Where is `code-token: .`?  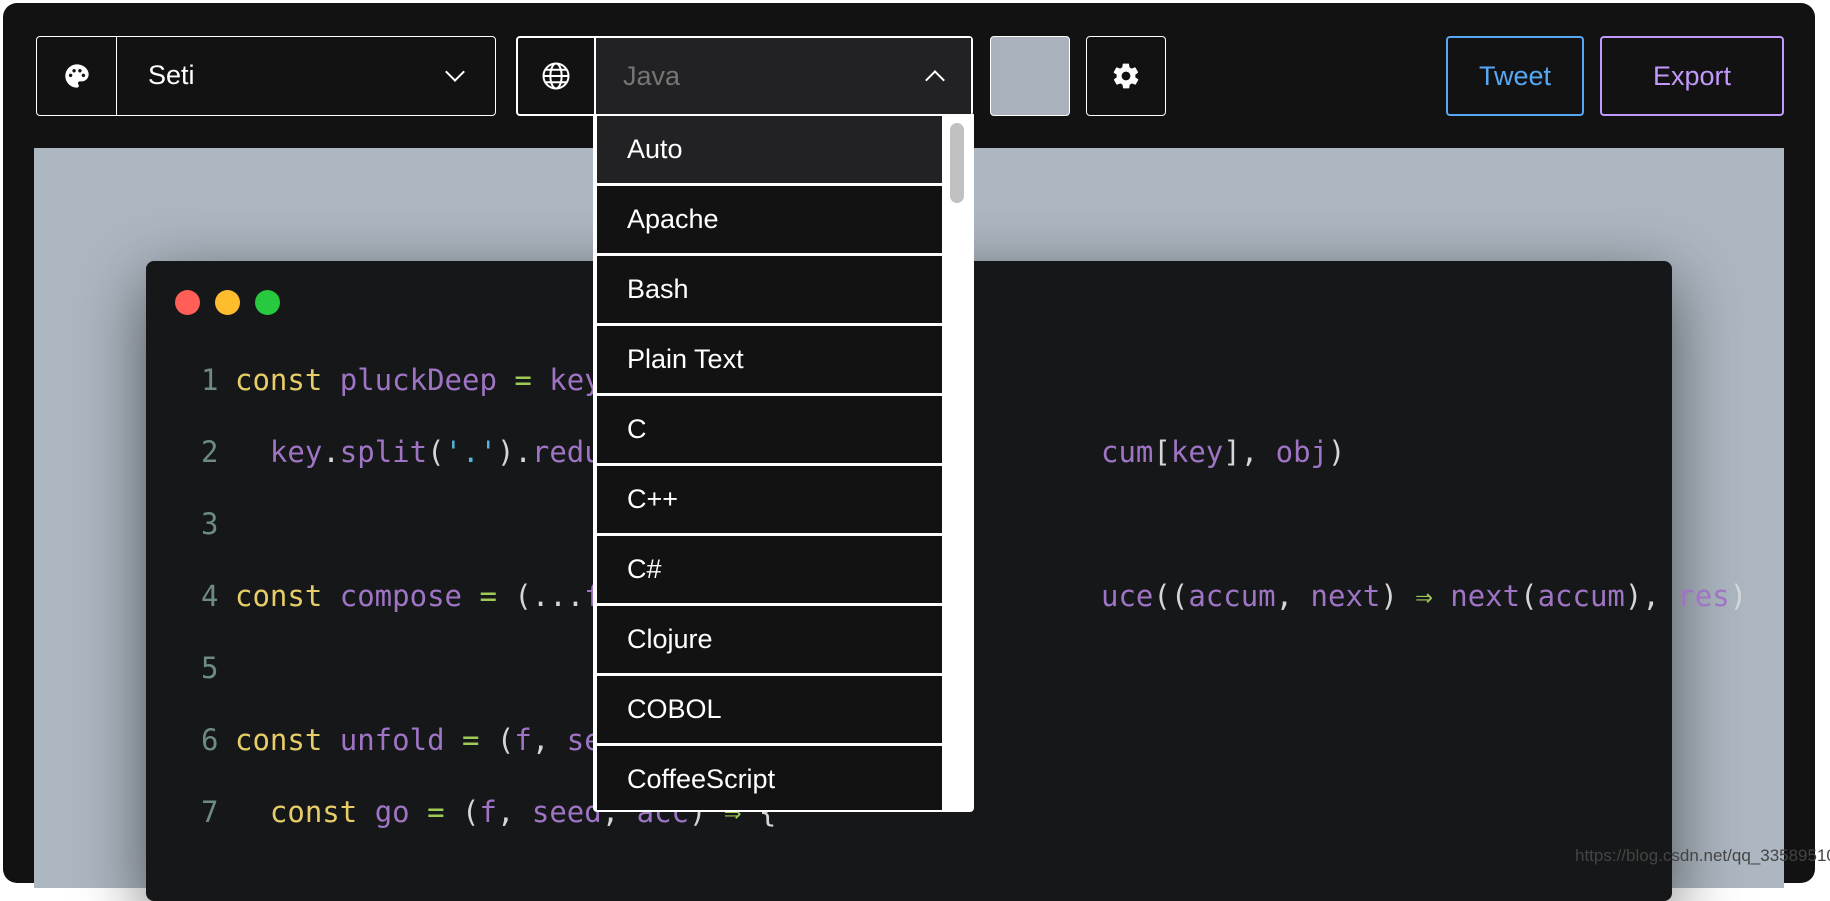
code-token: . is located at coordinates (331, 452).